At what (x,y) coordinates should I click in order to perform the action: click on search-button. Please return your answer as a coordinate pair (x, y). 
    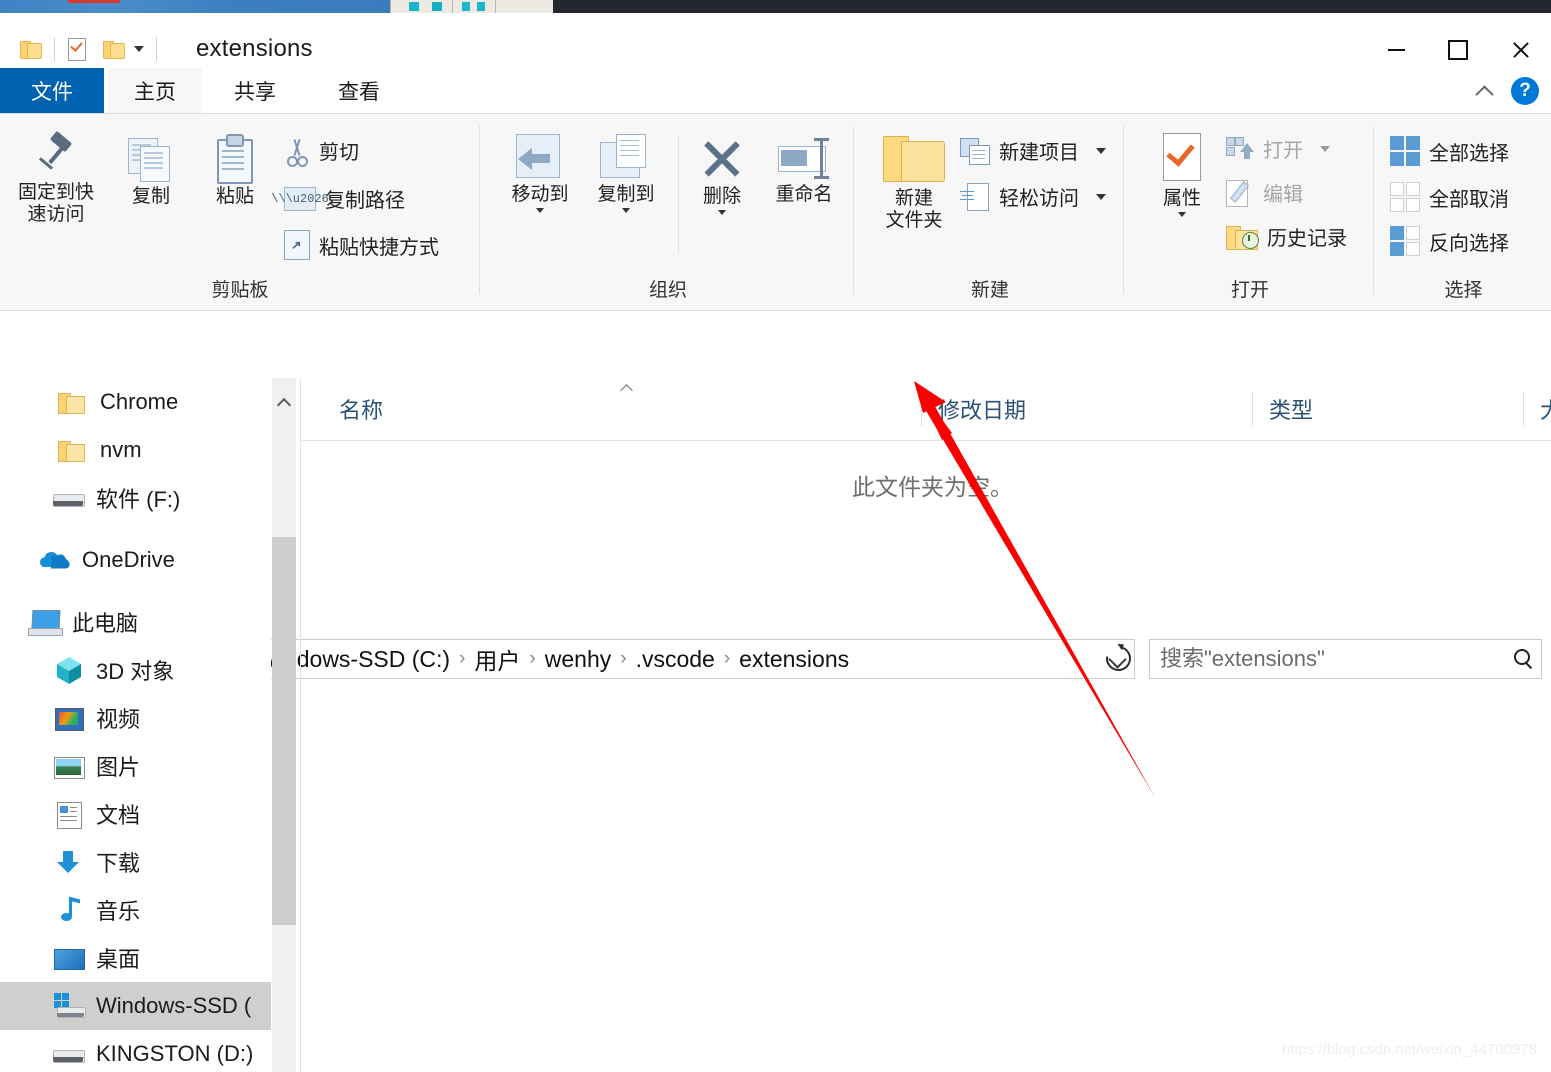
    Looking at the image, I should click on (1524, 659).